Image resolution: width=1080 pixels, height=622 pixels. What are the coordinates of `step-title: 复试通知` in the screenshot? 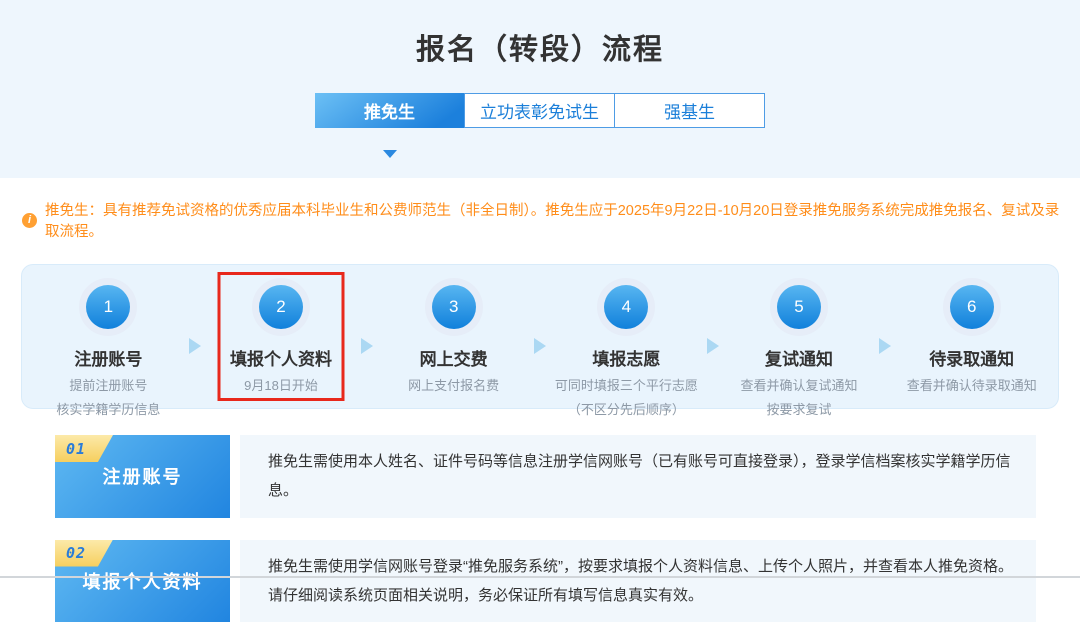 It's located at (799, 357).